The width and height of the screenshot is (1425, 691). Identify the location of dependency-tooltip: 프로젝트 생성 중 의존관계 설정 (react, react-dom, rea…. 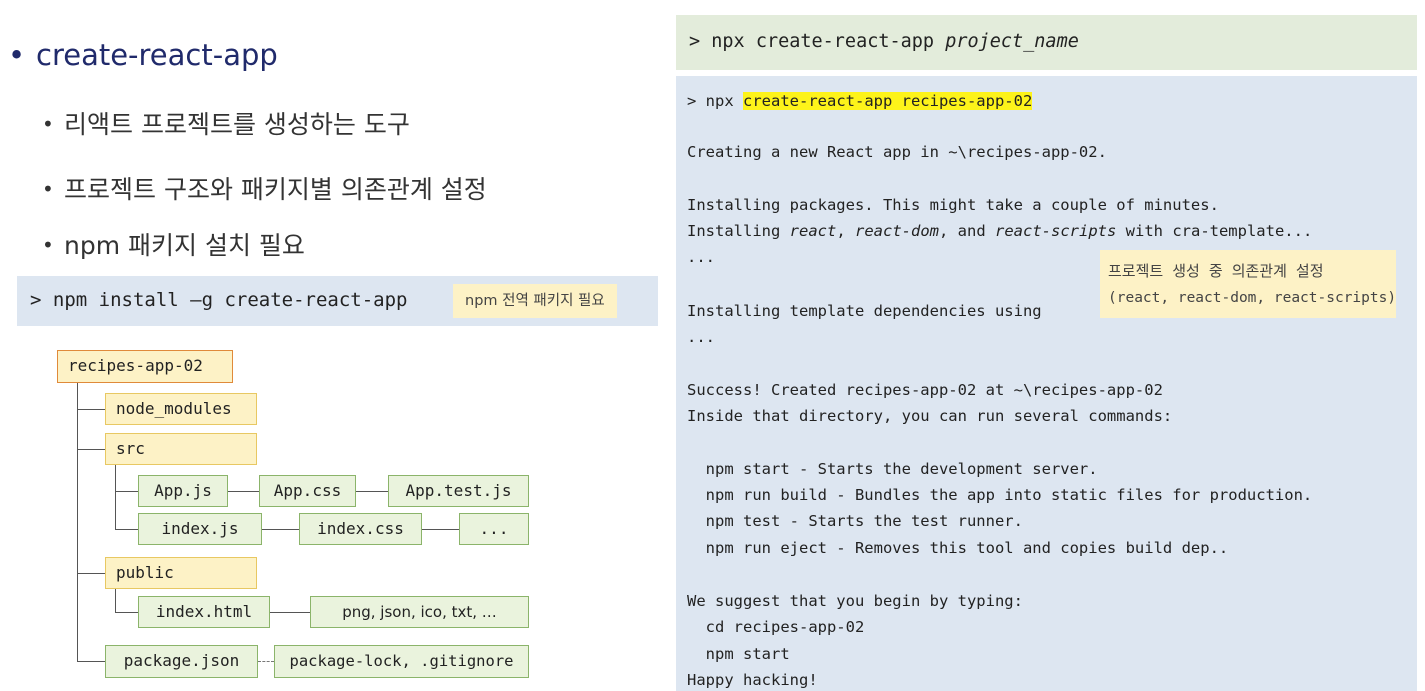
(1248, 284).